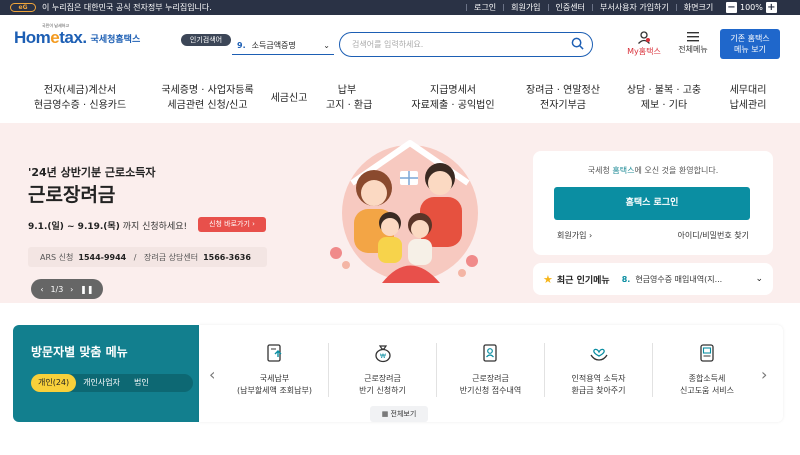 This screenshot has height=455, width=800. I want to click on logo-wordmark: Hometax., so click(50, 38).